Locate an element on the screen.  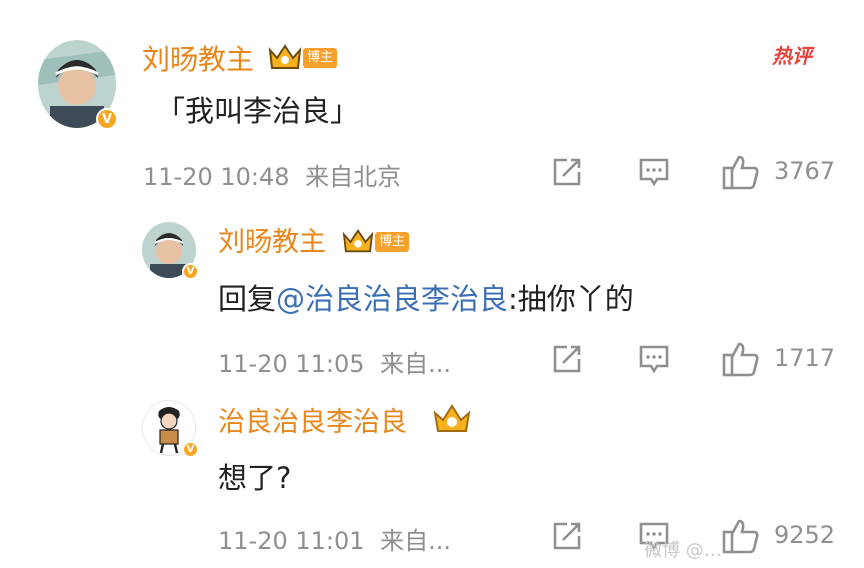
comment-text: 「我叫李治良」 is located at coordinates (258, 111).